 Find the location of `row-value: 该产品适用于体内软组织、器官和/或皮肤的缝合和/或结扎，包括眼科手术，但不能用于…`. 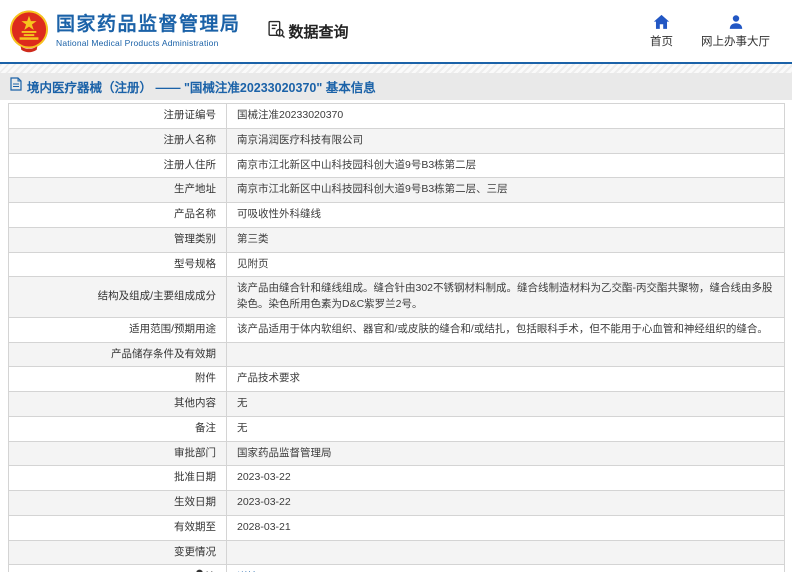

row-value: 该产品适用于体内软组织、器官和/或皮肤的缝合和/或结扎，包括眼科手术，但不能用于… is located at coordinates (505, 329).